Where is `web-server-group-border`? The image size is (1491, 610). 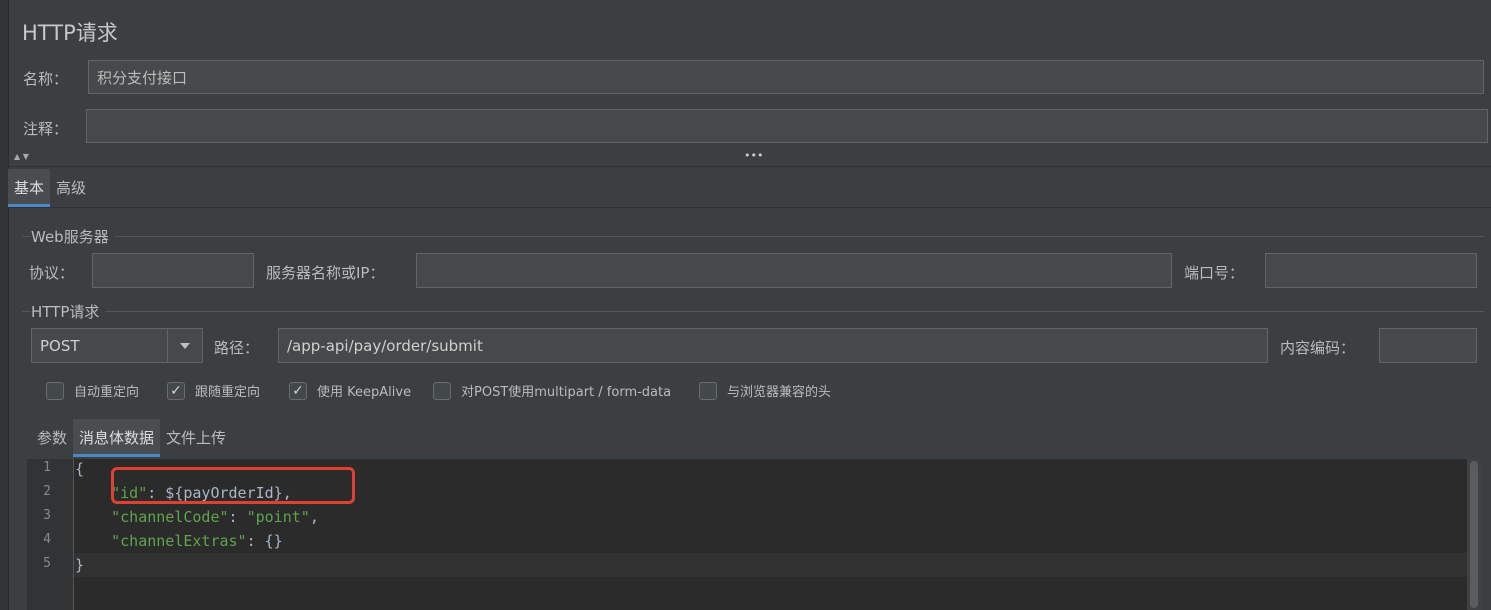 web-server-group-border is located at coordinates (753, 236).